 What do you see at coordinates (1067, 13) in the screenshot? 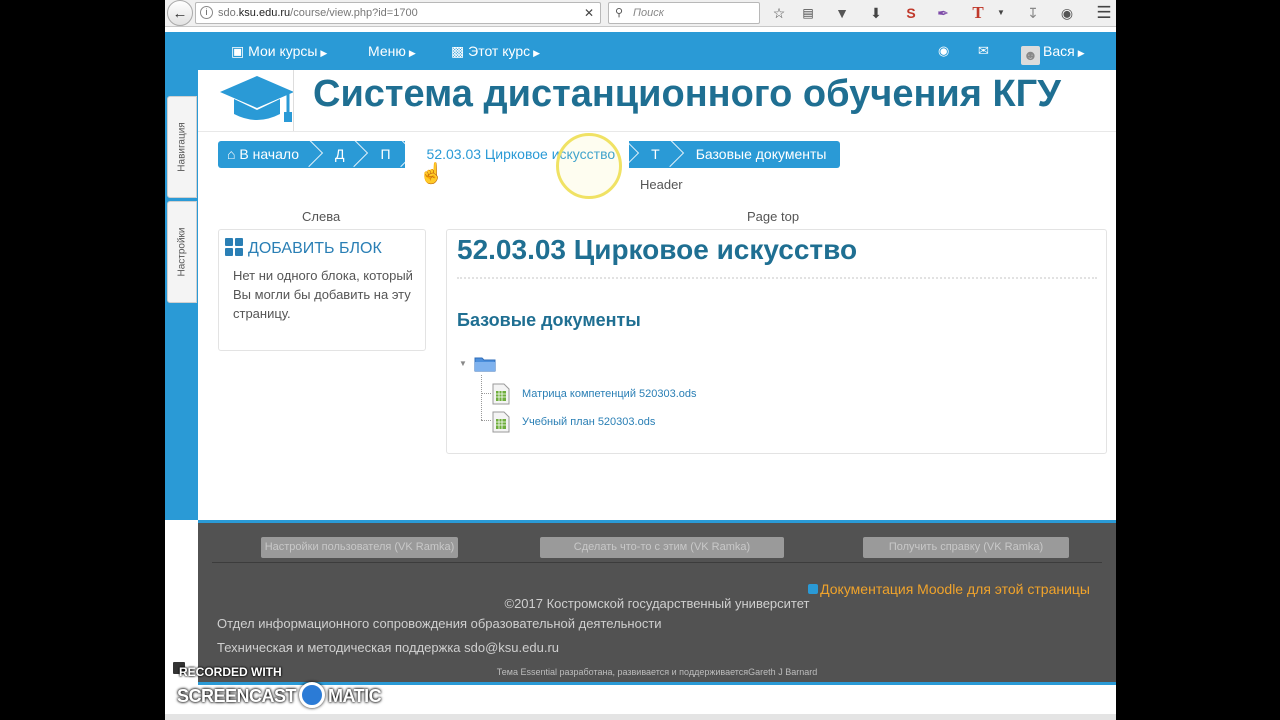
I see `globe-icon: ◉` at bounding box center [1067, 13].